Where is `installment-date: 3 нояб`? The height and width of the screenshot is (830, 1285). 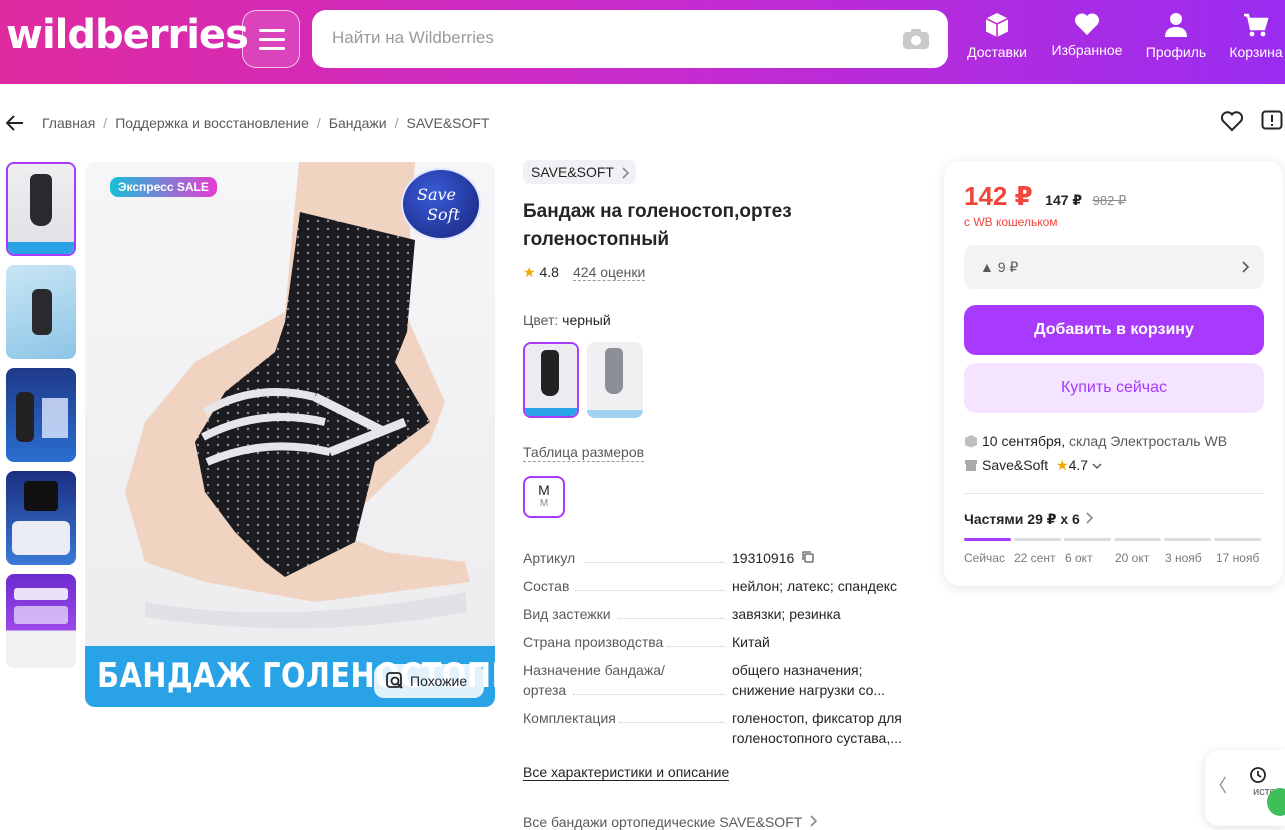
installment-date: 3 нояб is located at coordinates (1183, 558).